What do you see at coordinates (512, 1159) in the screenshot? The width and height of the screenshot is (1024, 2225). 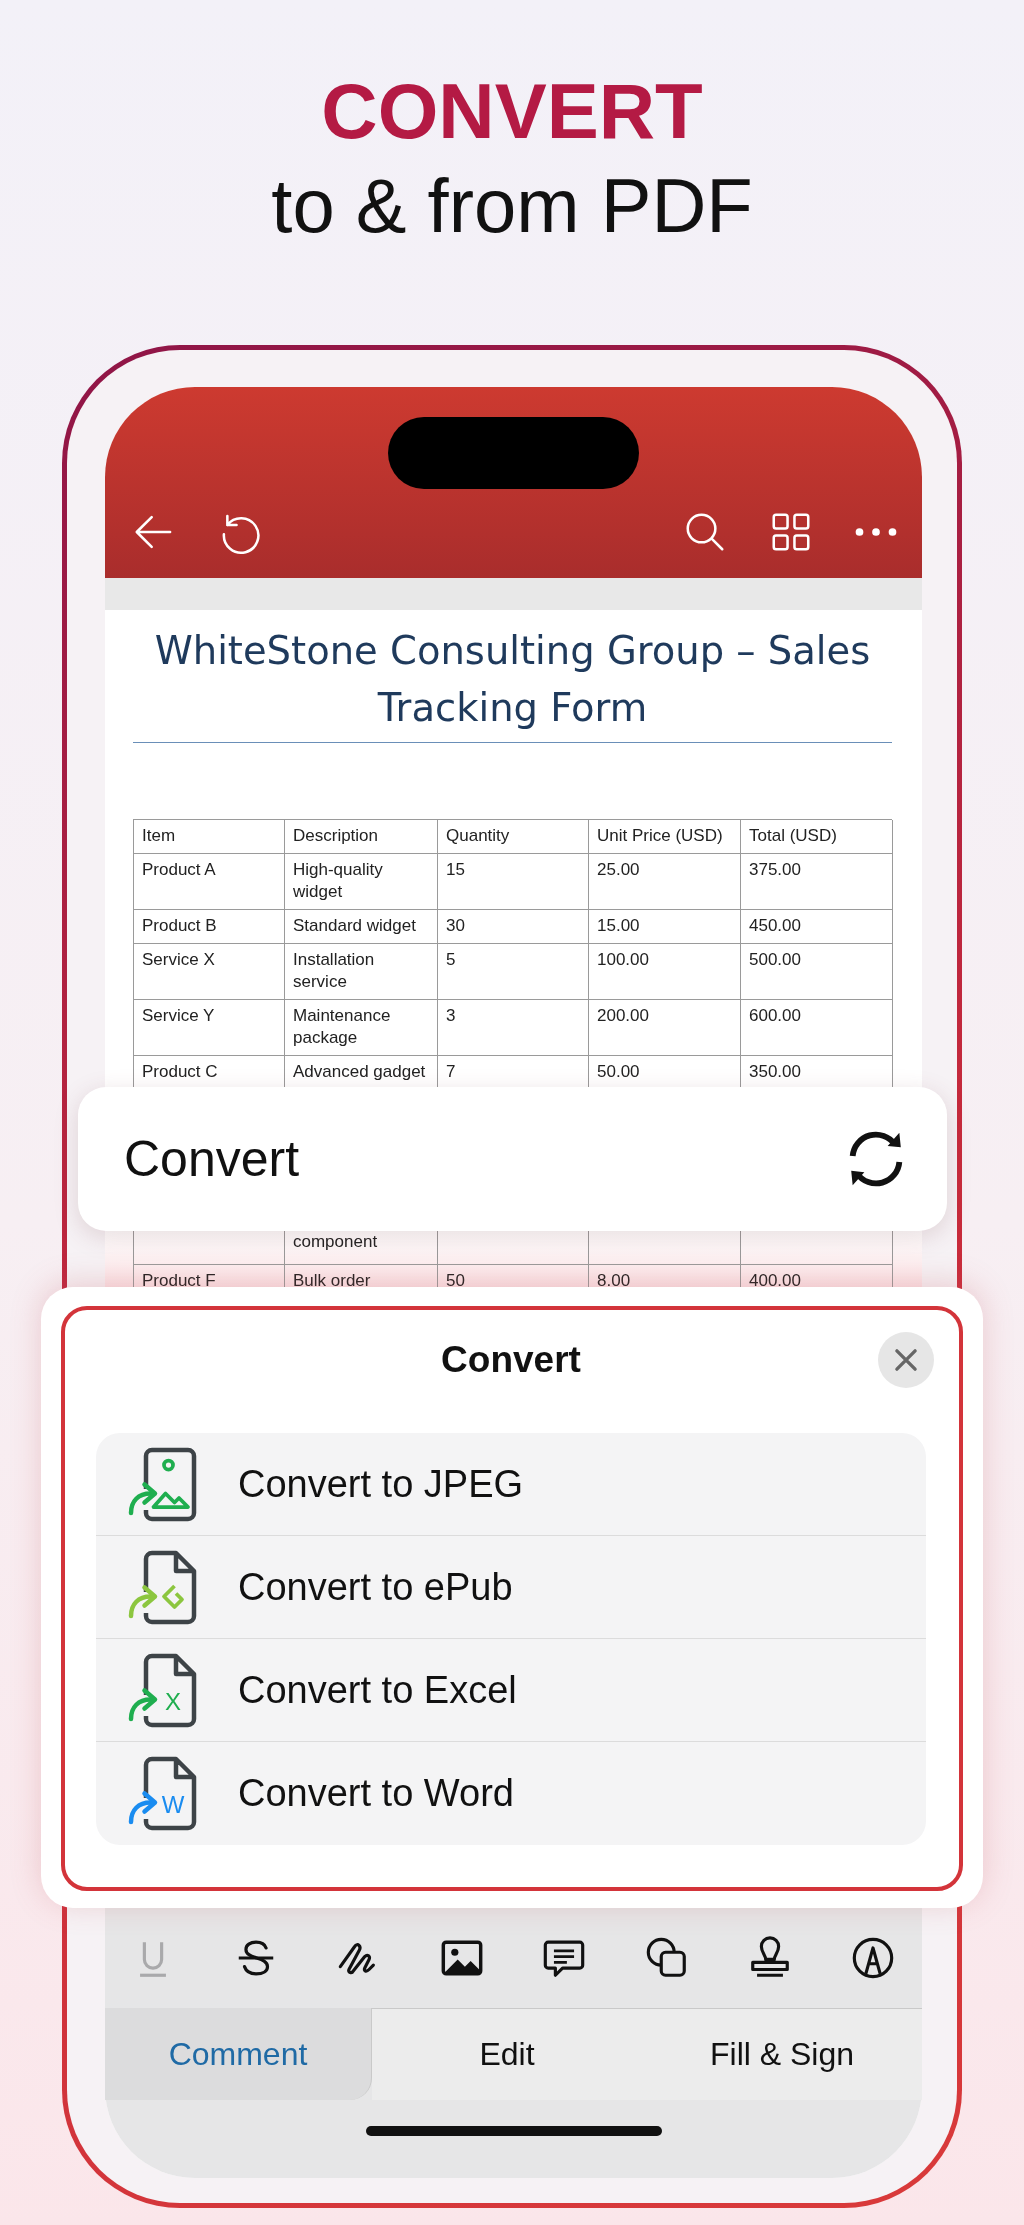 I see `convert-card: Convert` at bounding box center [512, 1159].